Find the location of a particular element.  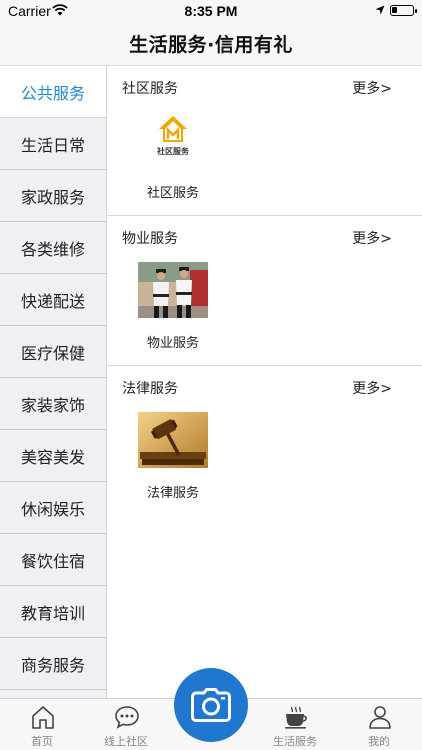

service-tile-property: 物业服务 is located at coordinates (173, 306).